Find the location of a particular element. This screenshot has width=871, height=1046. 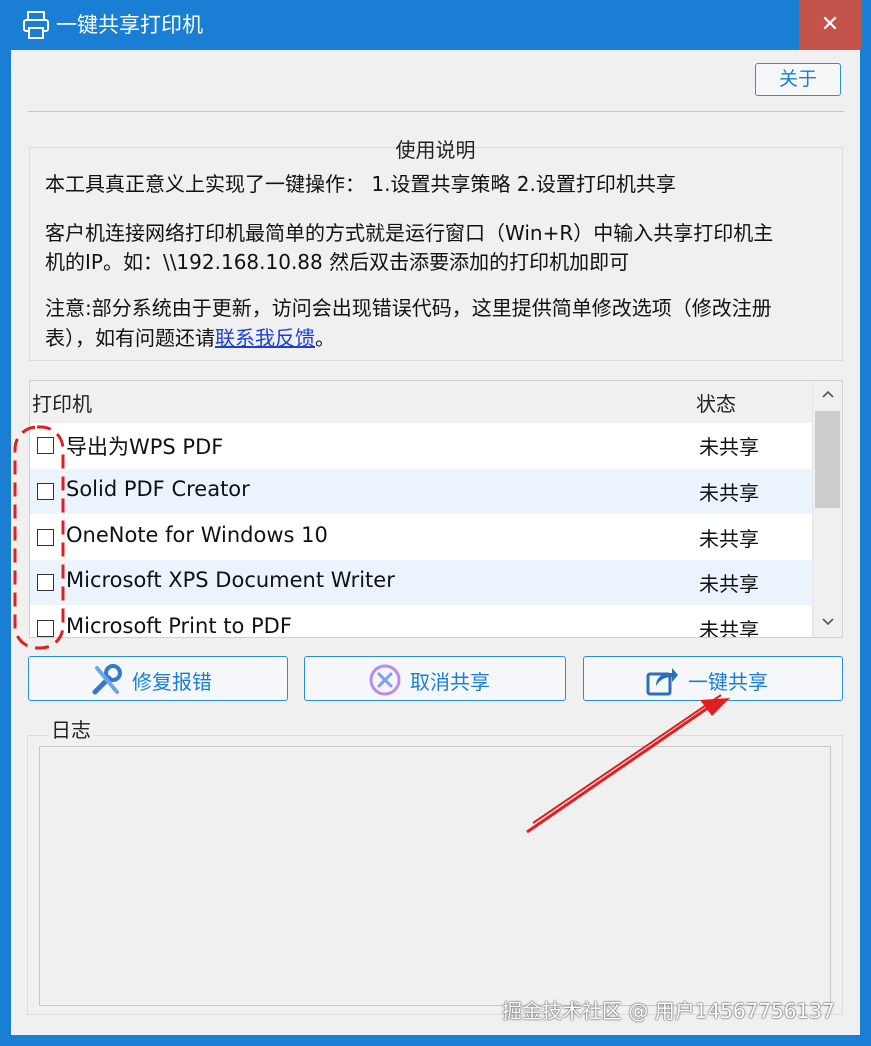

printer-row: Solid PDF Creator 未共享 is located at coordinates (421, 491).